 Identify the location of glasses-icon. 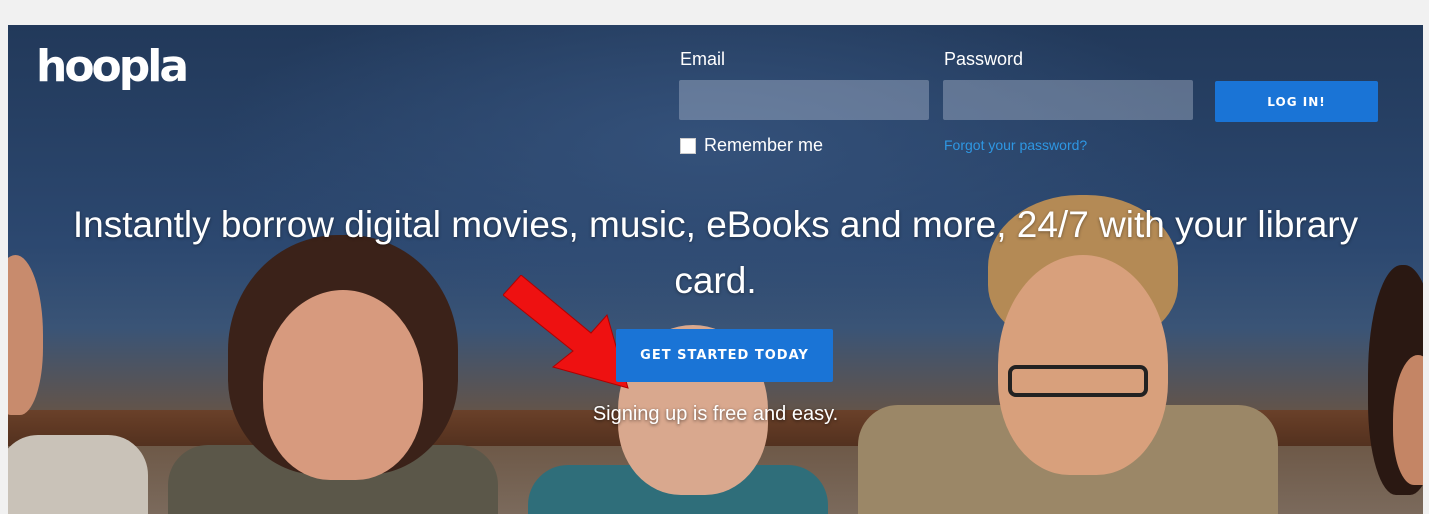
(1078, 381).